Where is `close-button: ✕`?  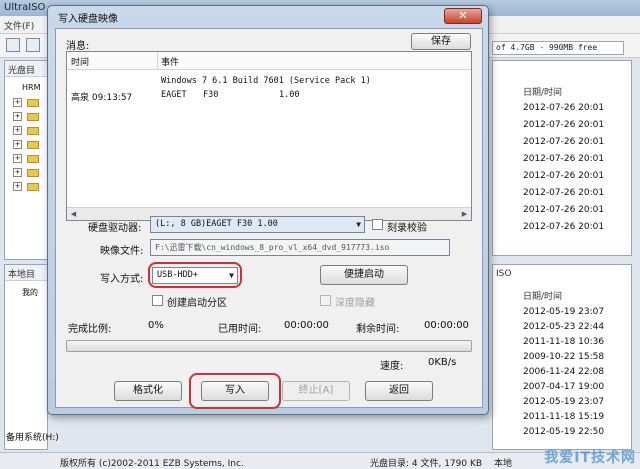 close-button: ✕ is located at coordinates (463, 16).